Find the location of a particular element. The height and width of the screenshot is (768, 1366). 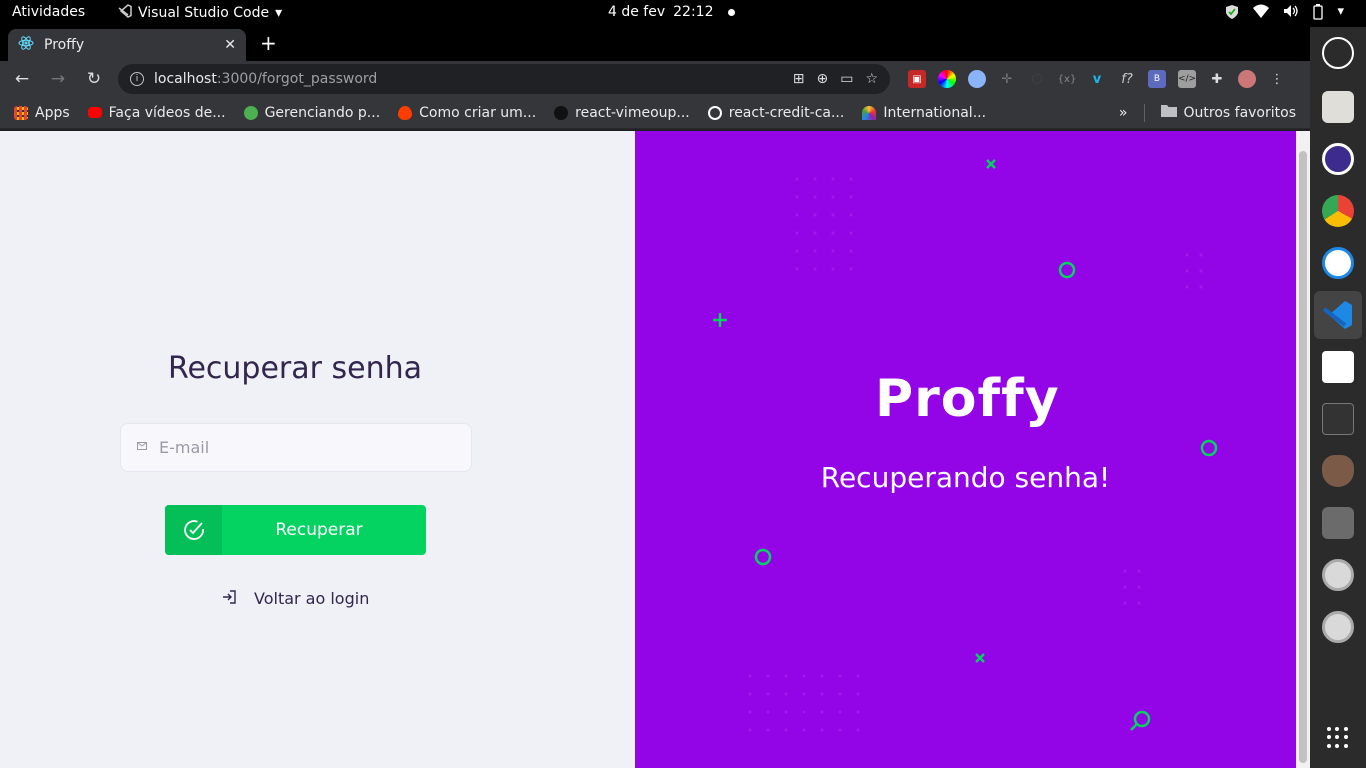

scrollbar-thumb is located at coordinates (1303, 457).